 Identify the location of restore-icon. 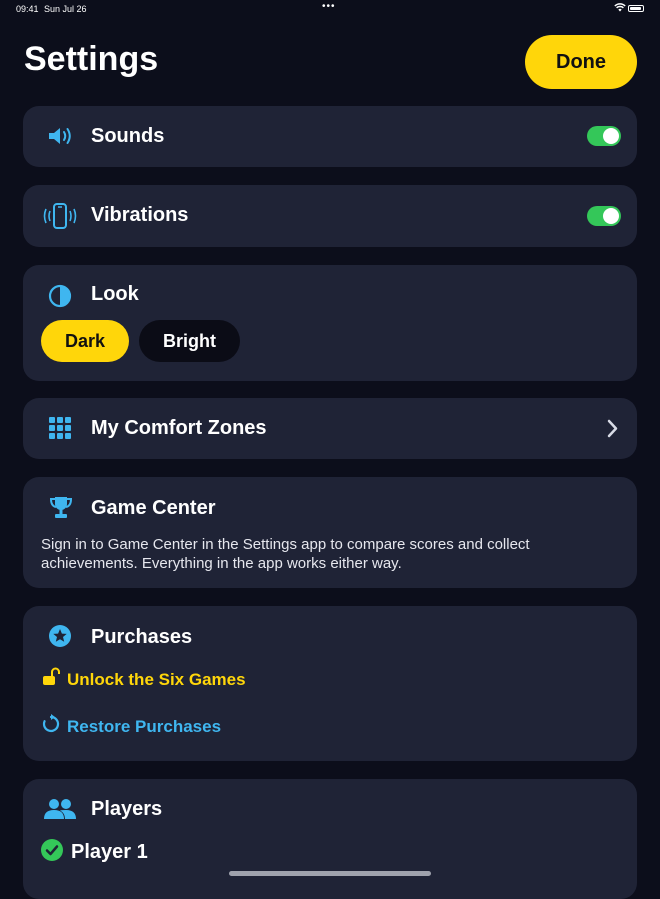
(51, 726).